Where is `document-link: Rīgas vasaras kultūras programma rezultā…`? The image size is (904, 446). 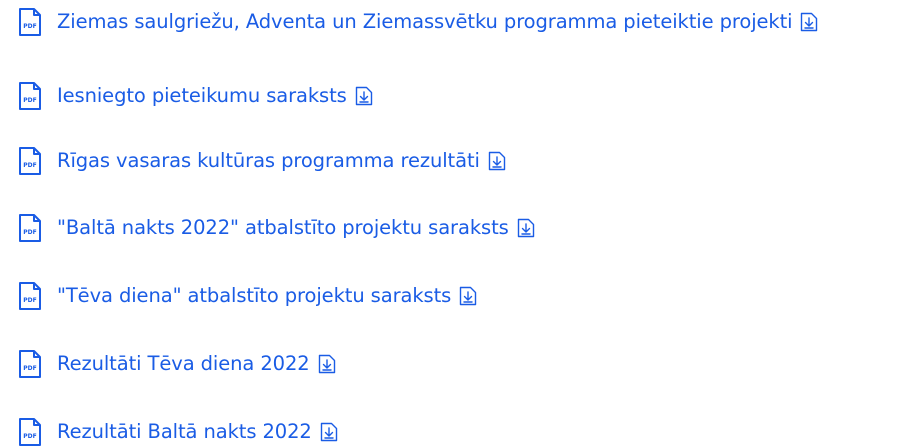 document-link: Rīgas vasaras kultūras programma rezultā… is located at coordinates (268, 161).